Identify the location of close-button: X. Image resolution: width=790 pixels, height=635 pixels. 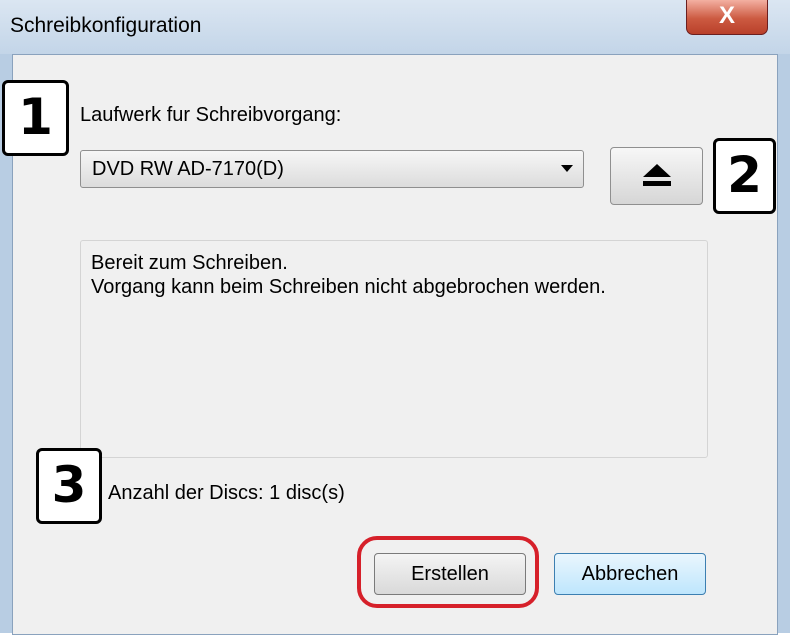
(727, 17).